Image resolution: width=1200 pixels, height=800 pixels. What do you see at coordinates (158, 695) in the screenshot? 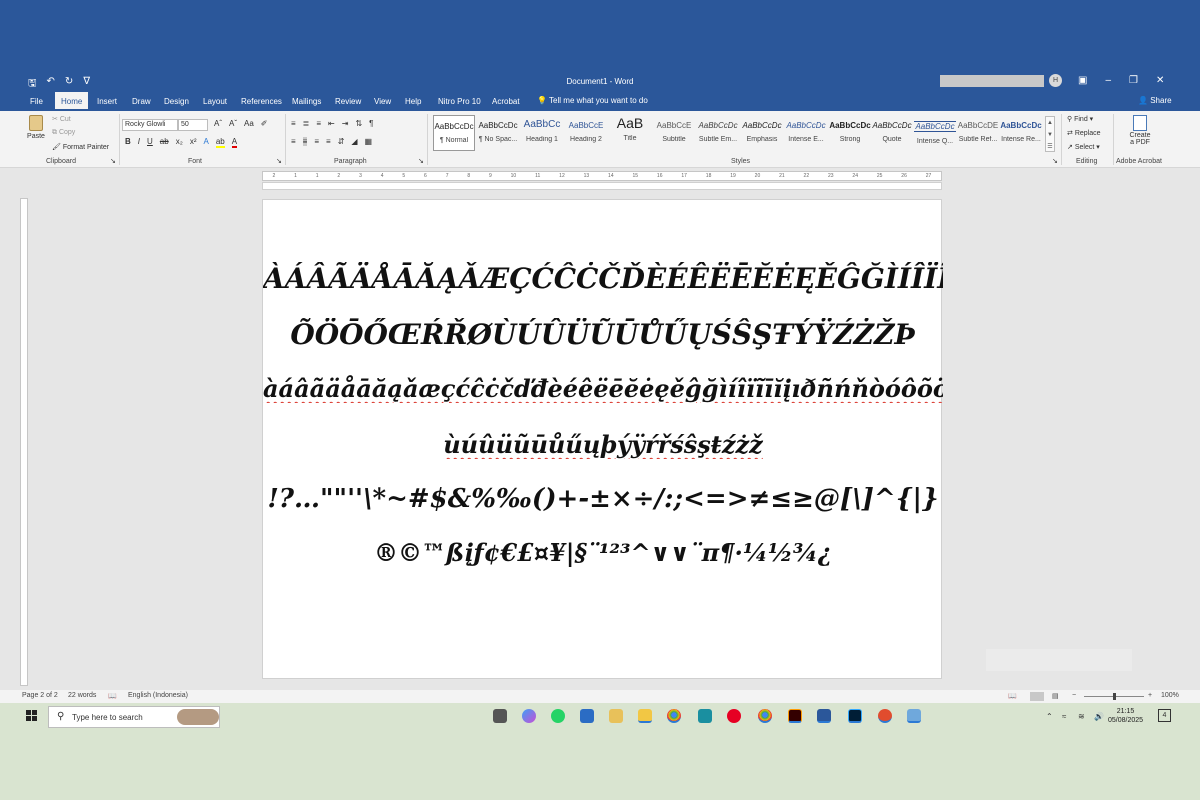
I see `language: English (Indonesia)` at bounding box center [158, 695].